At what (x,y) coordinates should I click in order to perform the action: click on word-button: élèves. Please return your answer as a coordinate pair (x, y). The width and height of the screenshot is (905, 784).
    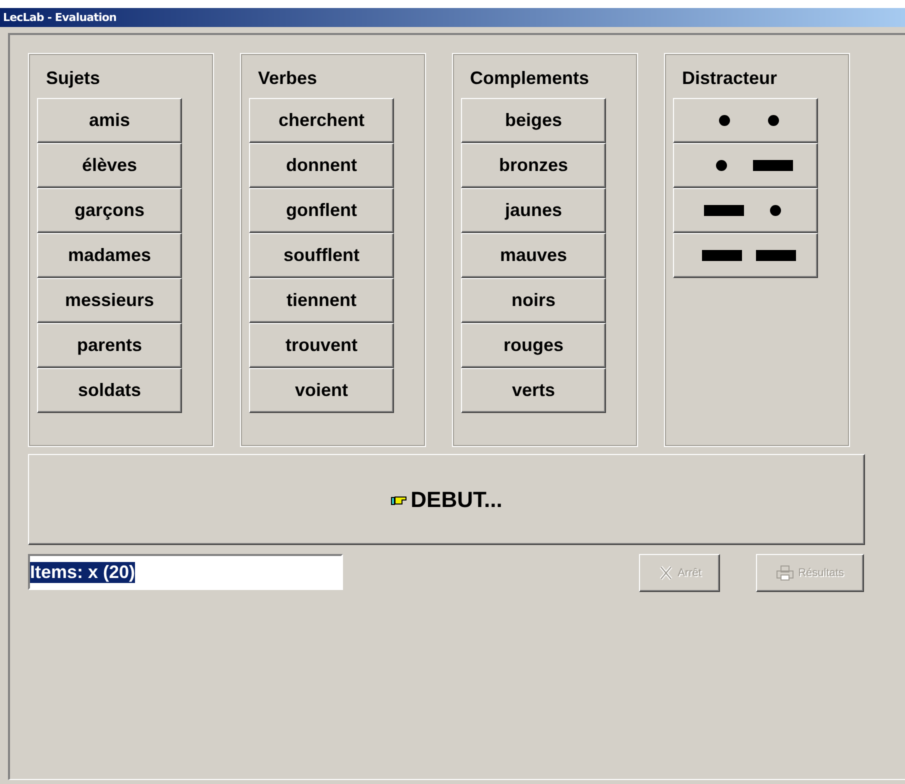
    Looking at the image, I should click on (109, 165).